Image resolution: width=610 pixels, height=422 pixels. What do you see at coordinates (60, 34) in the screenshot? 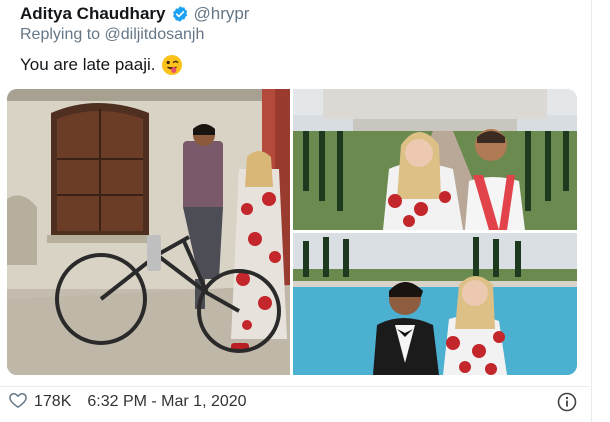
I see `reply-prefix: Replying to` at bounding box center [60, 34].